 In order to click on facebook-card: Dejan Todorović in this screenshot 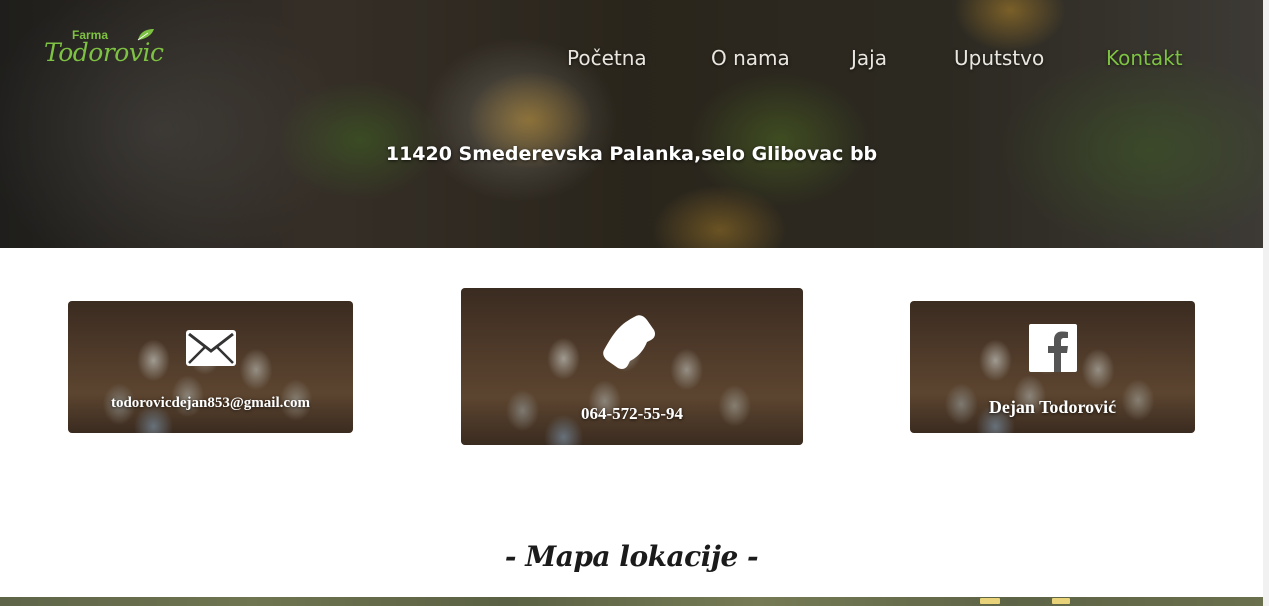, I will do `click(1052, 367)`.